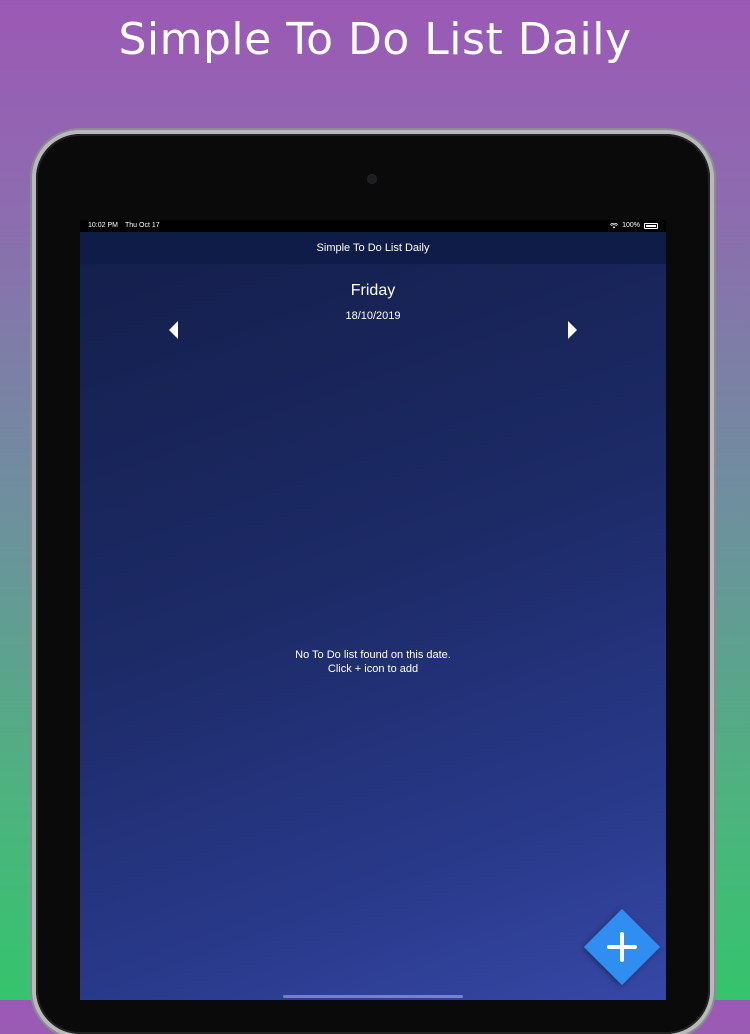  Describe the element at coordinates (373, 226) in the screenshot. I see `status-bar: 10:02 PM Thu Oct 17 100%` at that location.